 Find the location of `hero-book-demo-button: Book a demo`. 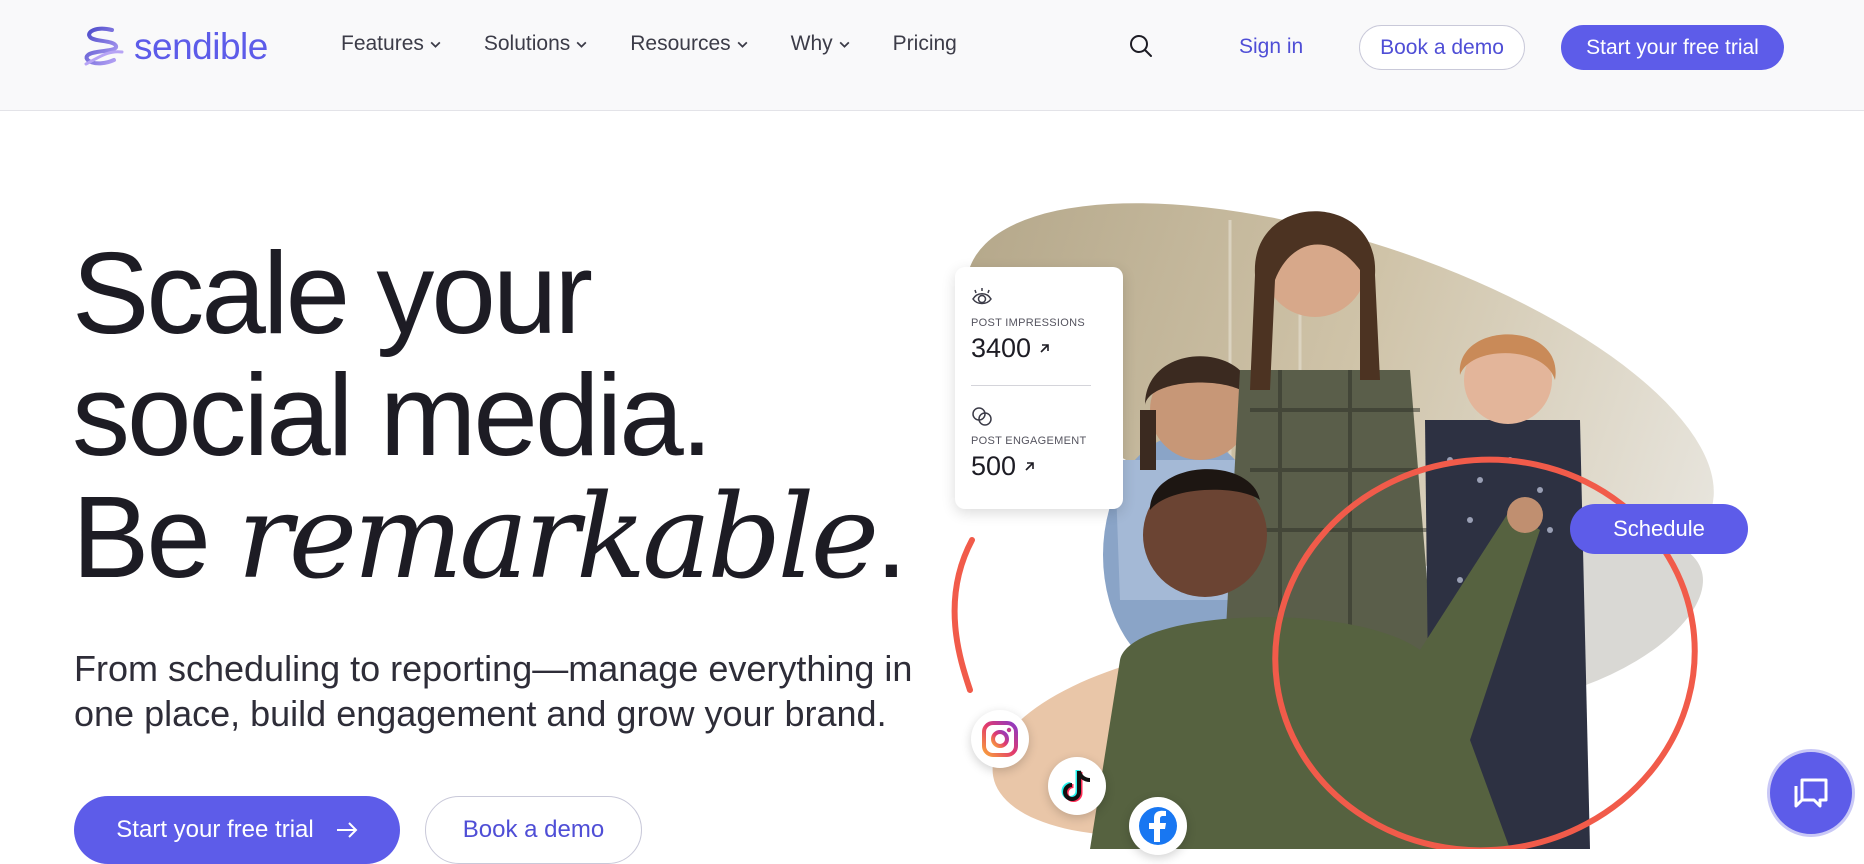

hero-book-demo-button: Book a demo is located at coordinates (533, 830).